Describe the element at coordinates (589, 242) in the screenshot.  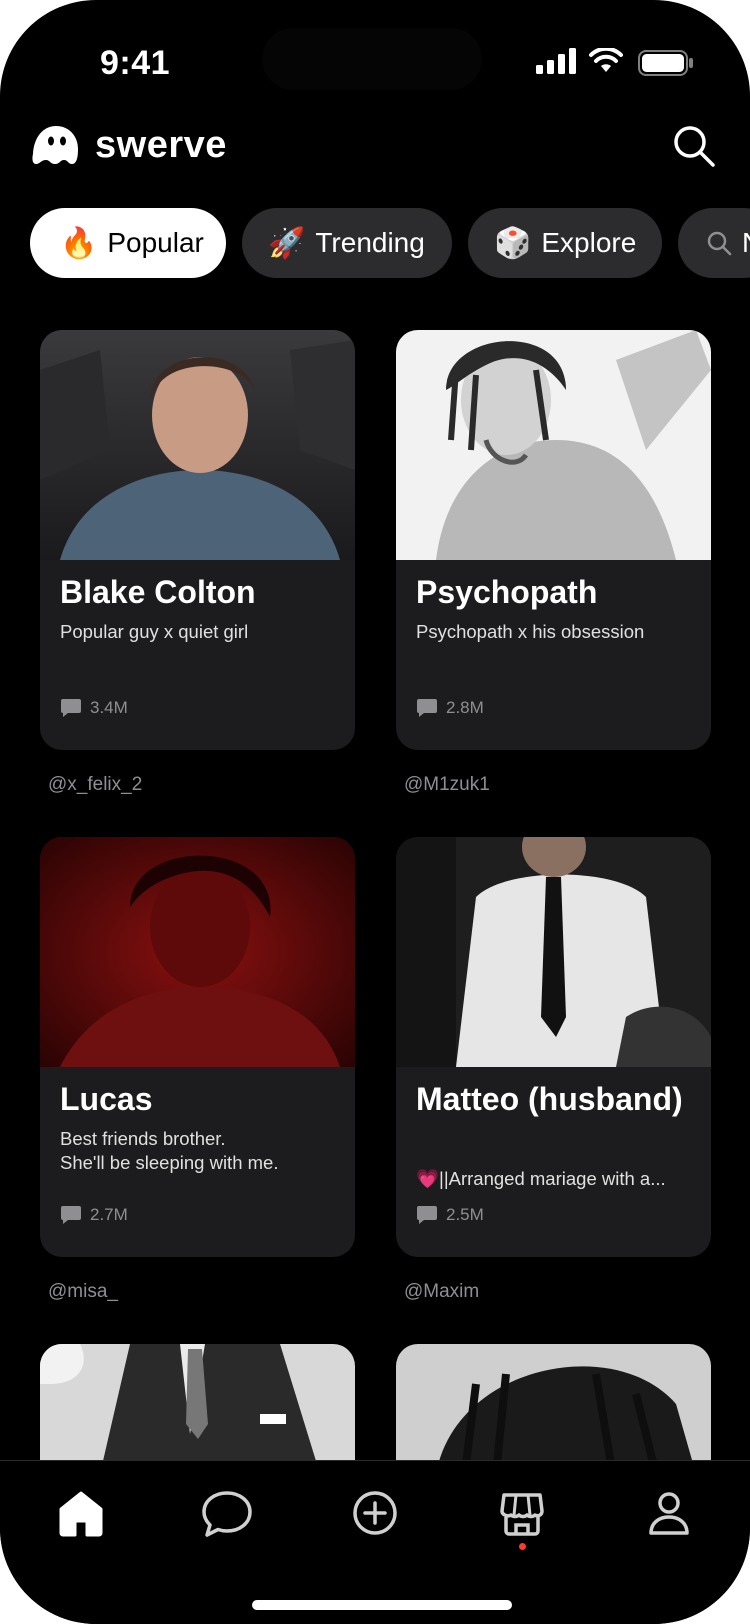
I see `tab-label: Explore` at that location.